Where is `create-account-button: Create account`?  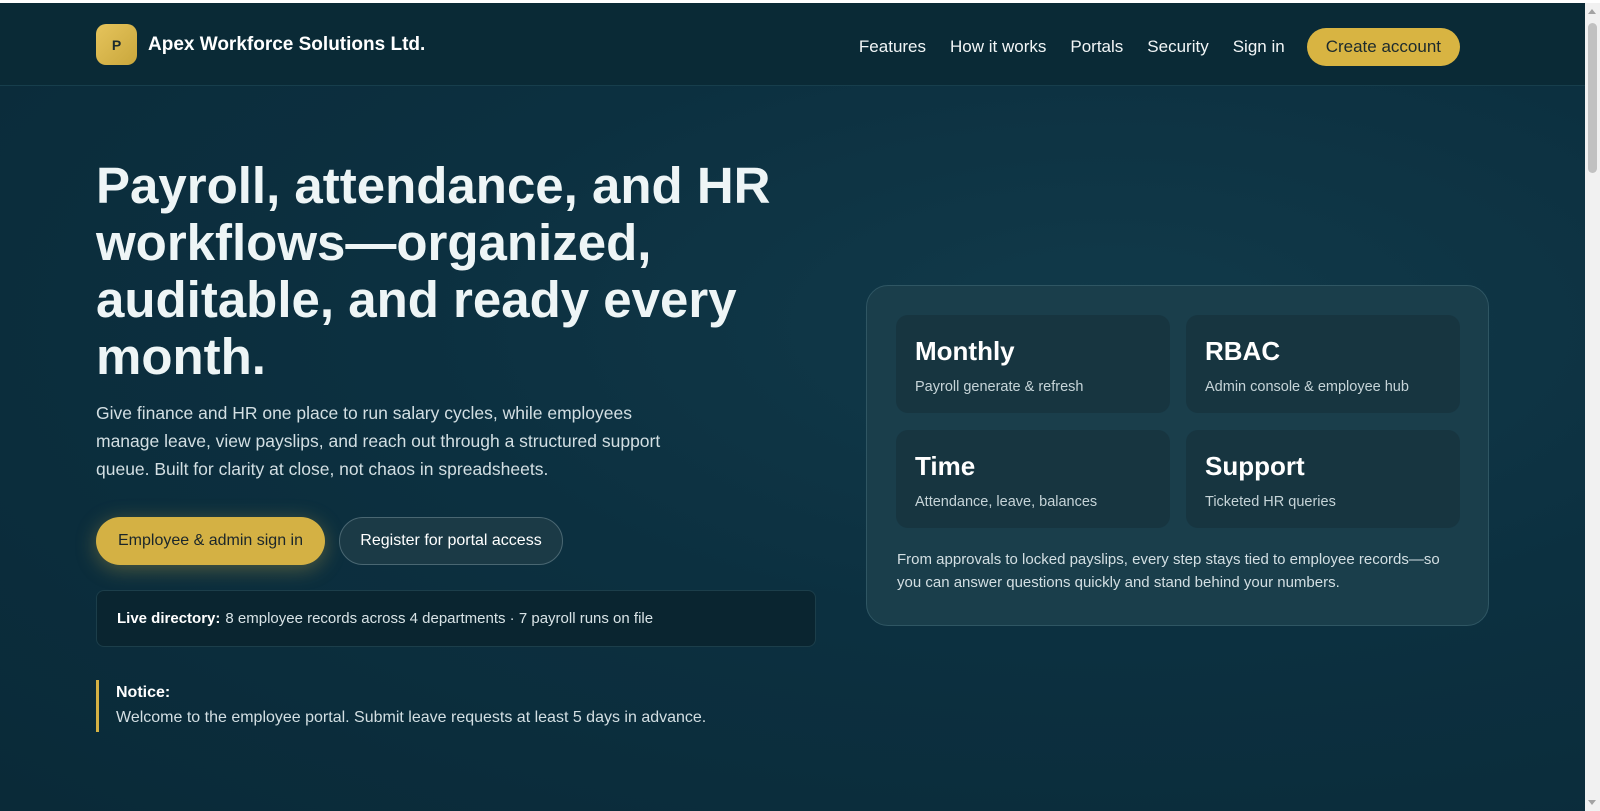 create-account-button: Create account is located at coordinates (1383, 47).